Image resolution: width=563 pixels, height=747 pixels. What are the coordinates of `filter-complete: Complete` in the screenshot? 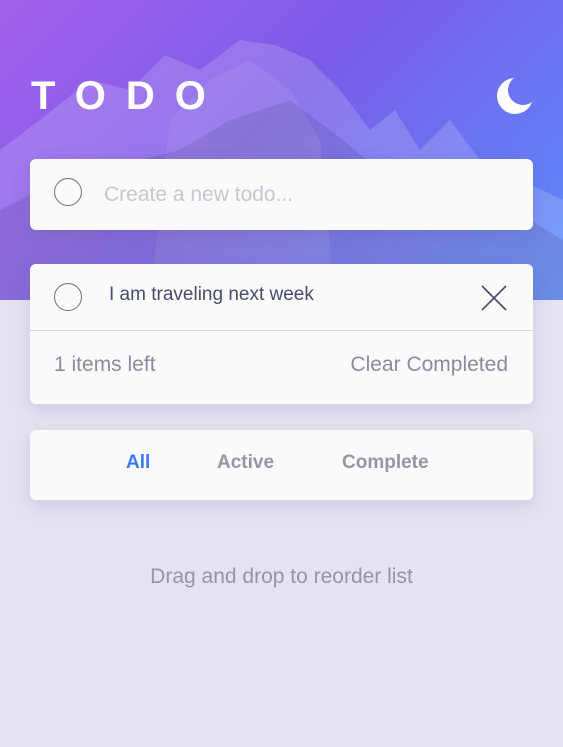 It's located at (385, 463).